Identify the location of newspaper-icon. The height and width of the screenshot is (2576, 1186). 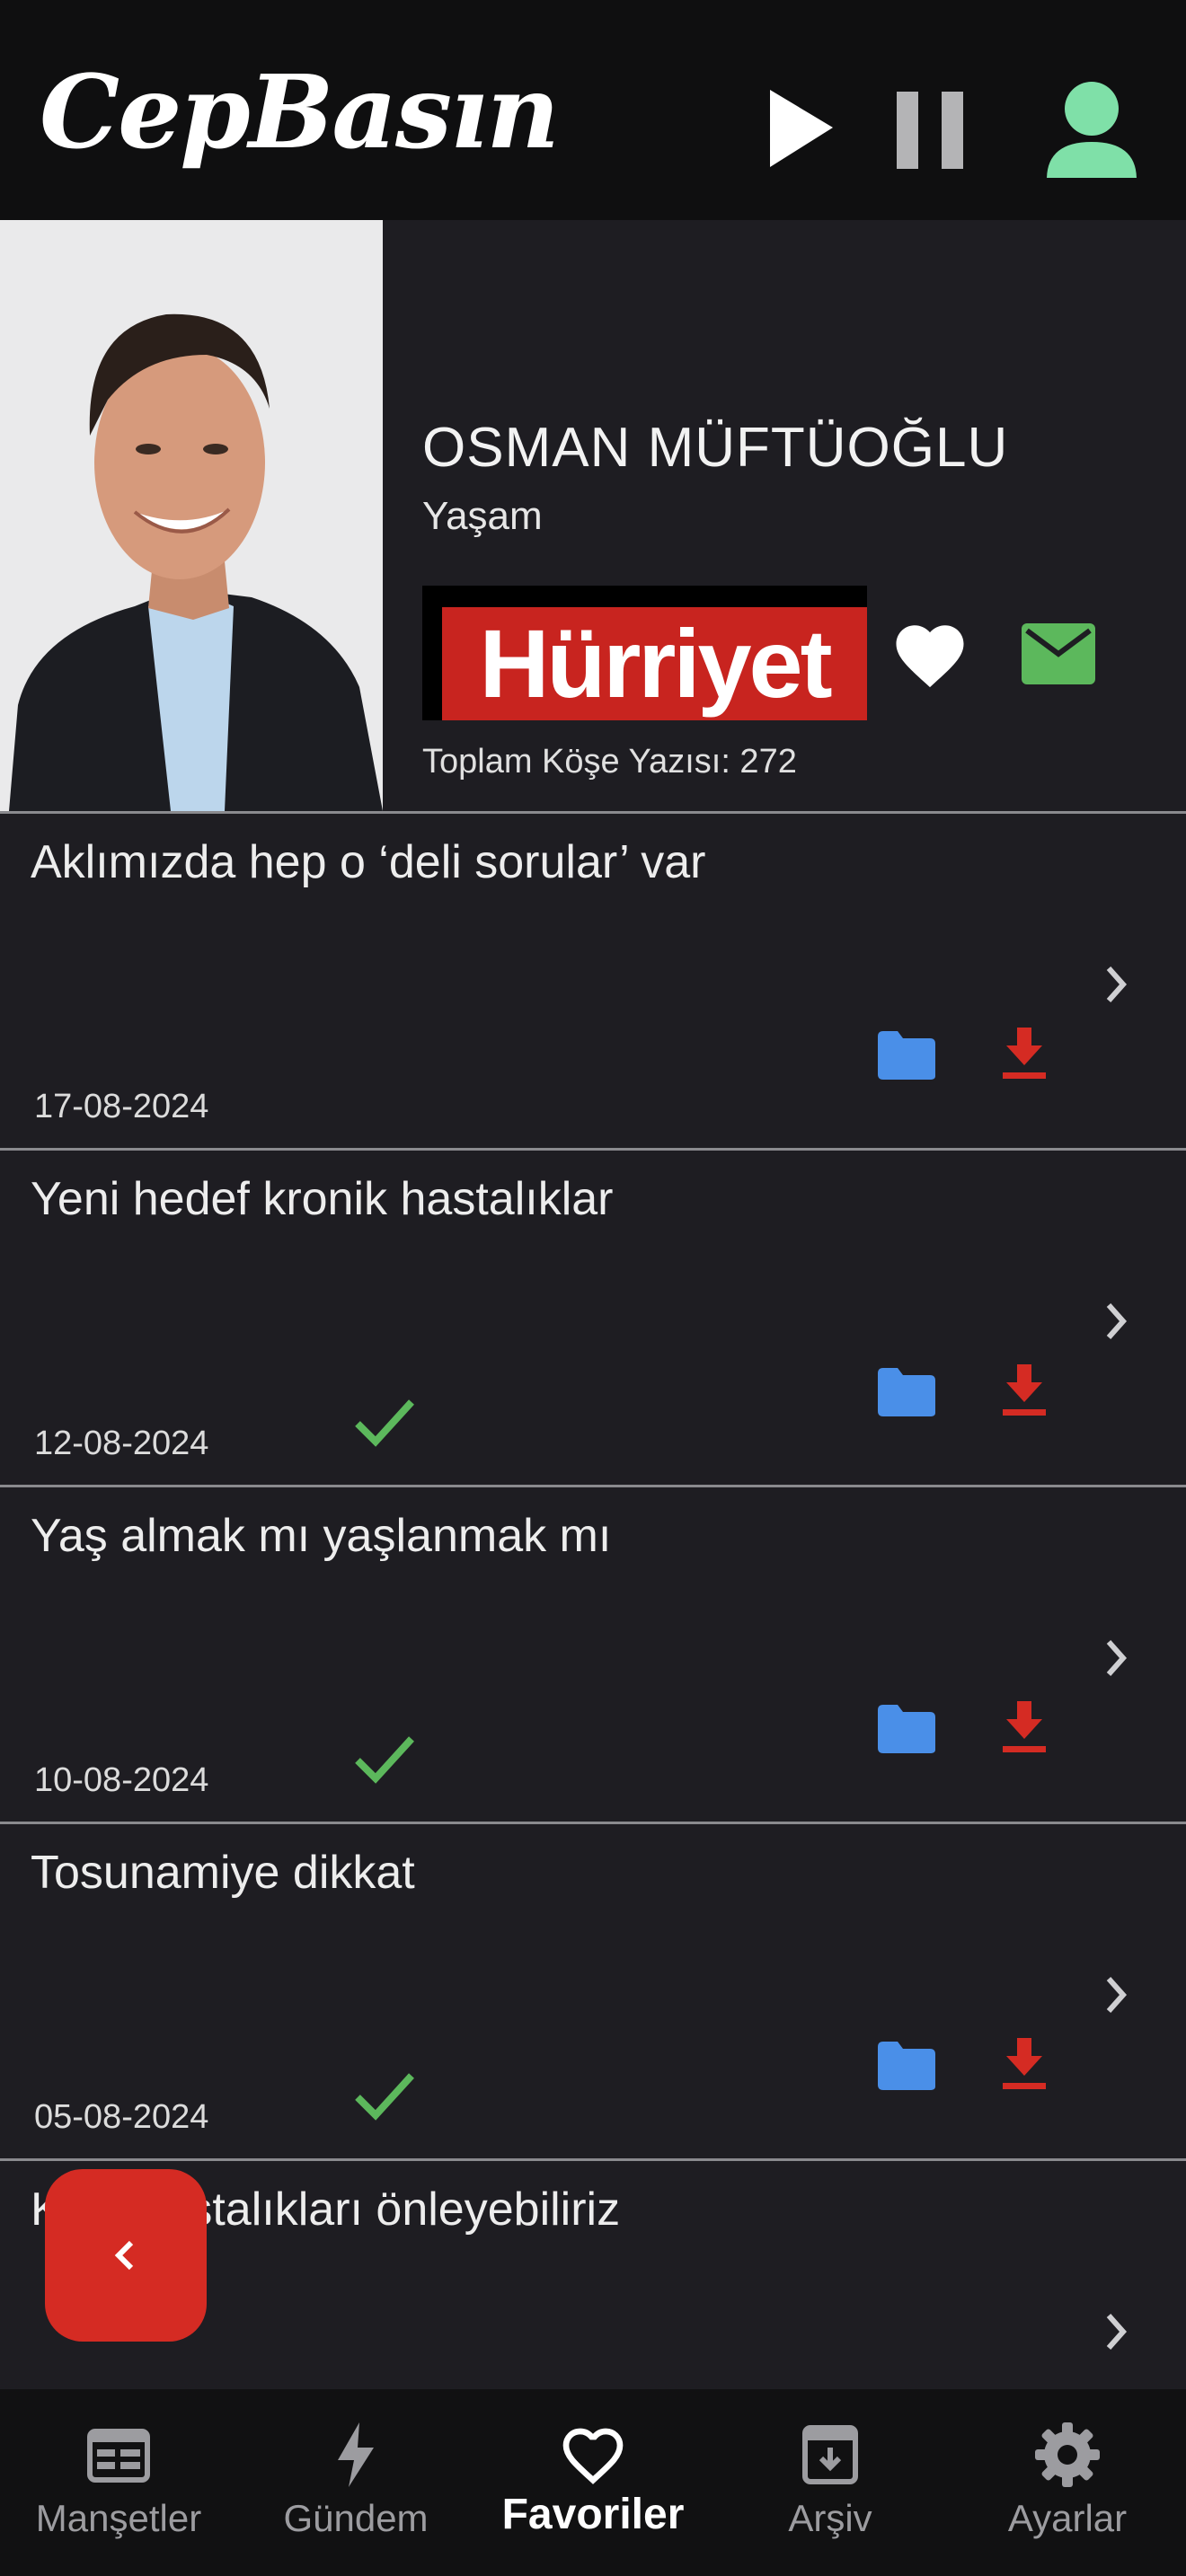
(118, 2456).